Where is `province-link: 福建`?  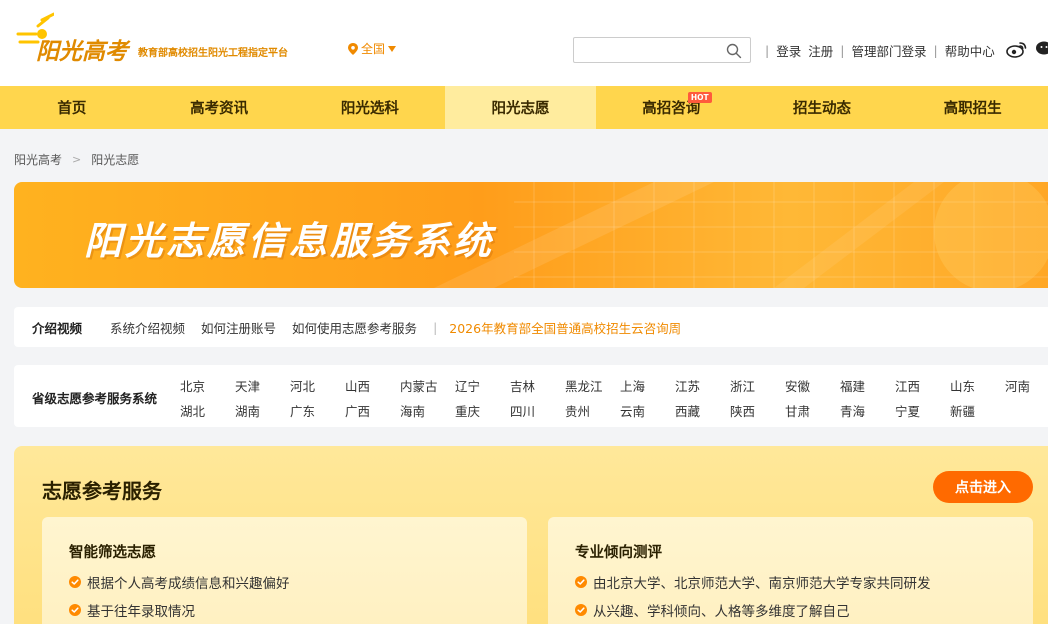 province-link: 福建 is located at coordinates (867, 385).